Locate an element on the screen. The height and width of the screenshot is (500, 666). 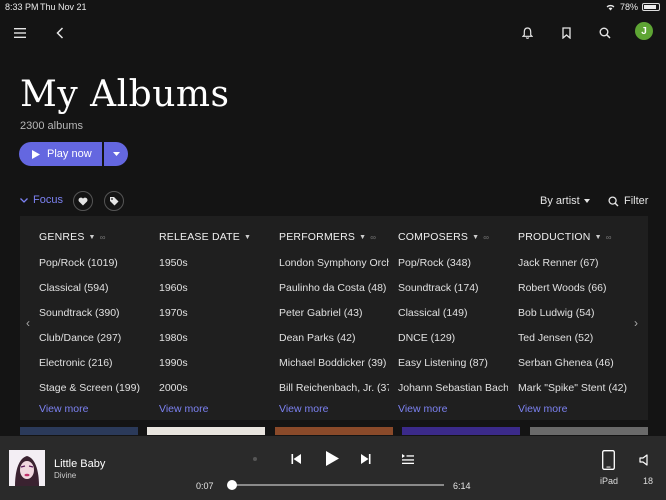
tag-icon is located at coordinates (114, 201).